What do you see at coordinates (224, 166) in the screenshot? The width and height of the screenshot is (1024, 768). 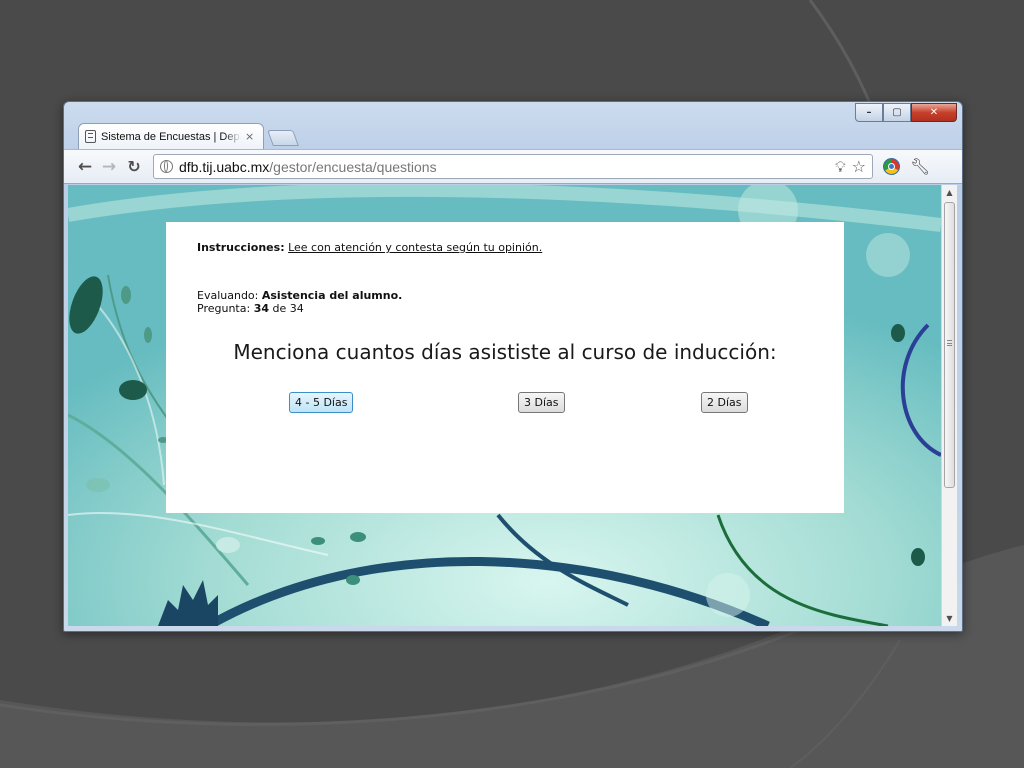 I see `url-host: dfb.tij.uabc.mx` at bounding box center [224, 166].